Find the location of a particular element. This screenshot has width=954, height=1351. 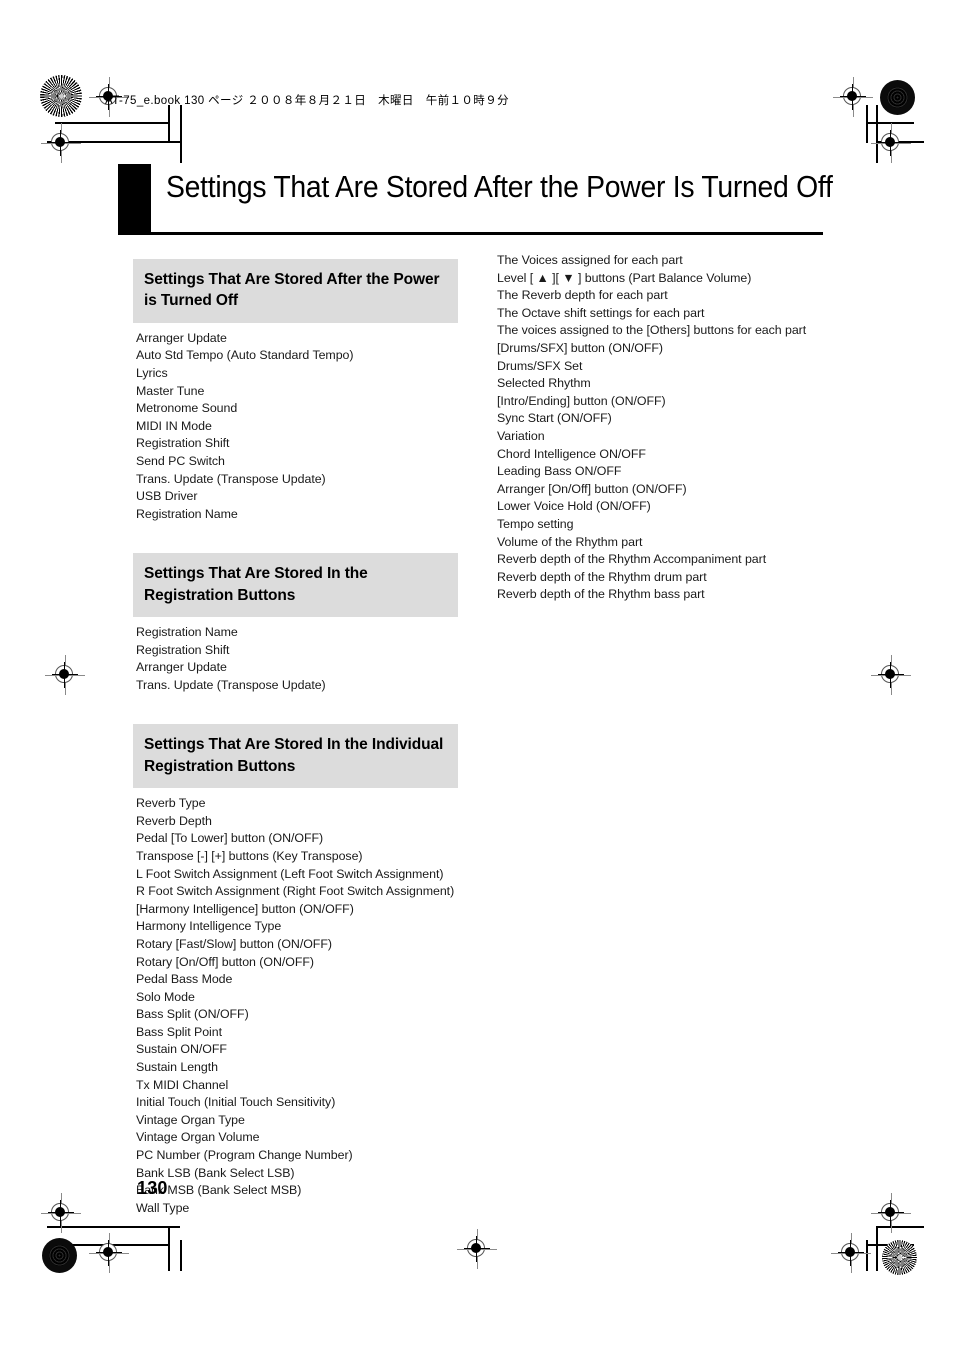

list-item: Pedal [To Lower] button (ON/OFF) is located at coordinates (230, 838).